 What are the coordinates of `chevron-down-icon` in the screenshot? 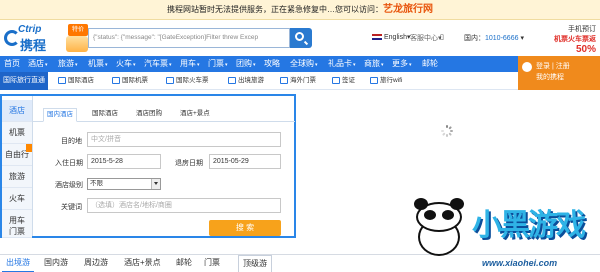 It's located at (155, 184).